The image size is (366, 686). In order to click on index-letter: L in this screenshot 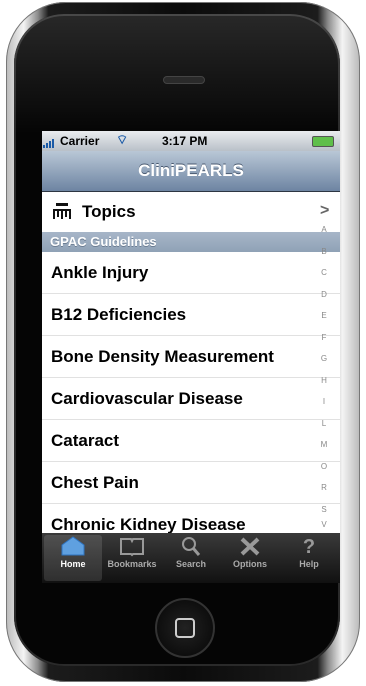, I will do `click(324, 424)`.